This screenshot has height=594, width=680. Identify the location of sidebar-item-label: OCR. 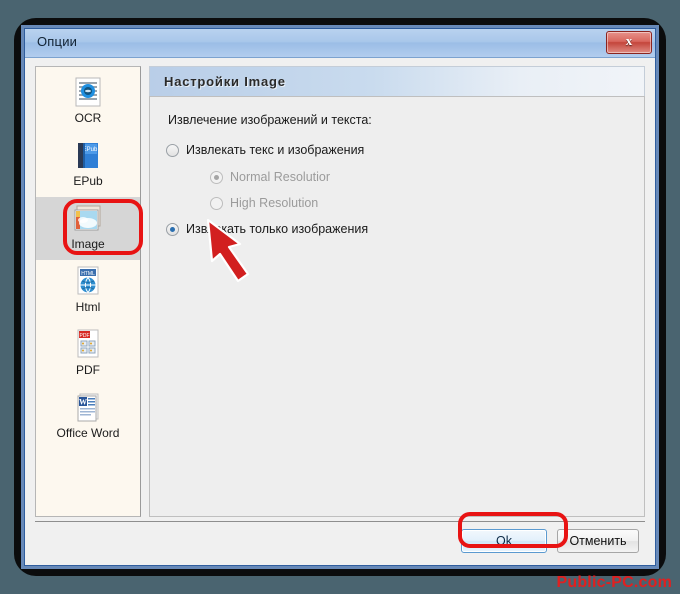
(88, 118).